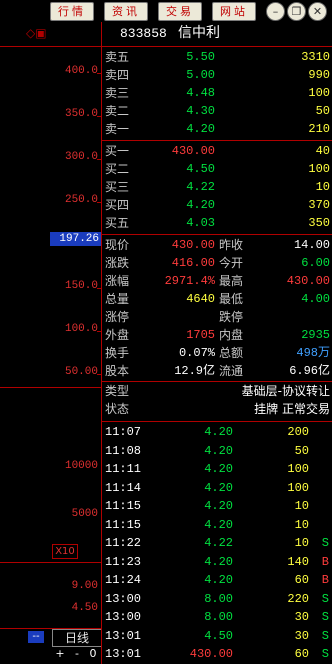 This screenshot has width=332, height=664. Describe the element at coordinates (200, 223) in the screenshot. I see `bid-price: 4.03` at that location.